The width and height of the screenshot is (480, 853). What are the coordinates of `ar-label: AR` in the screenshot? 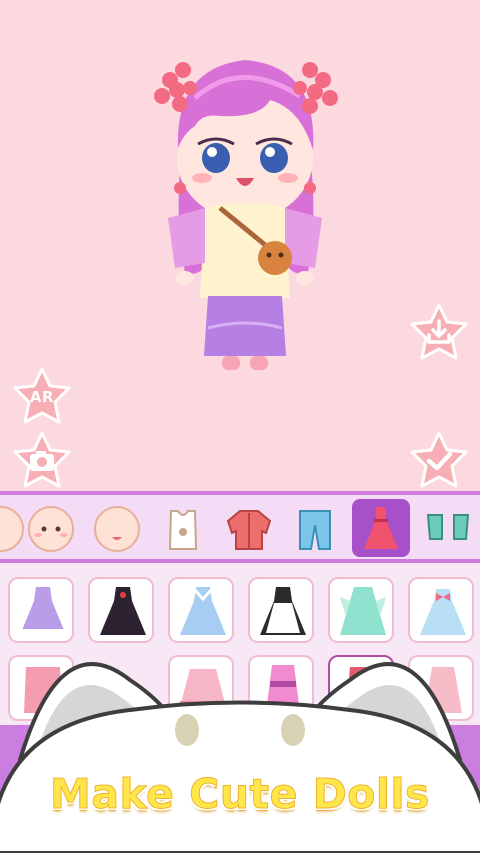 It's located at (42, 397).